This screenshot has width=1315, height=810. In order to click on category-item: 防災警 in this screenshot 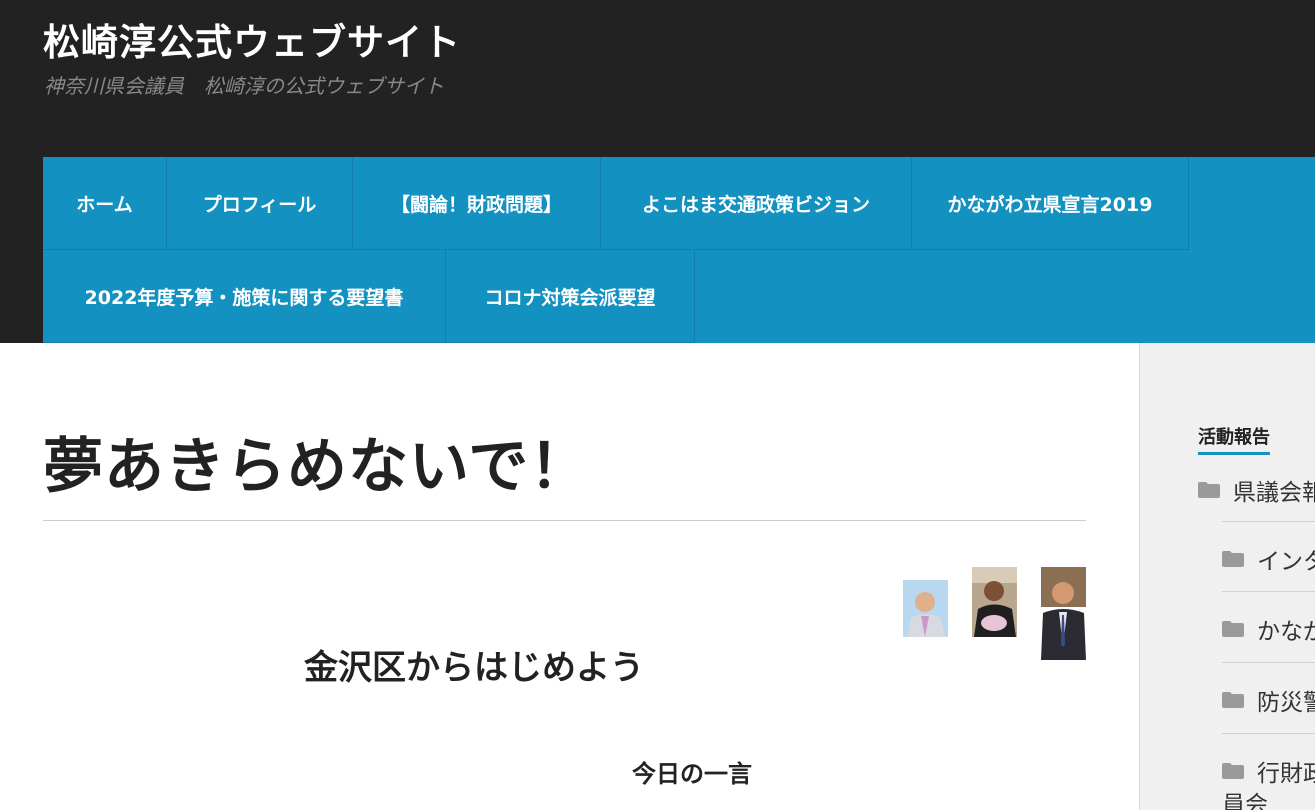, I will do `click(1268, 700)`.